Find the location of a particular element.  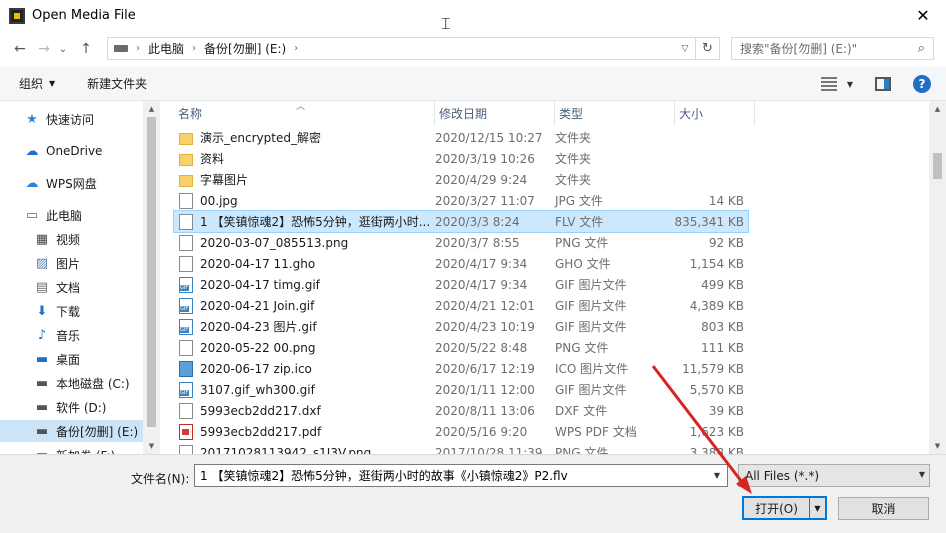

file-date: 2020/4/23 10:19 is located at coordinates (485, 326).